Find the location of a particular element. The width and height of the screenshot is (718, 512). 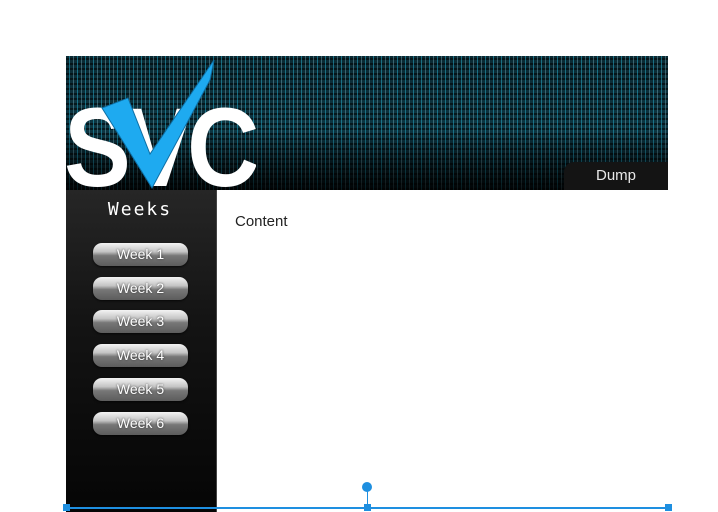

resize-handle-left is located at coordinates (66, 507).